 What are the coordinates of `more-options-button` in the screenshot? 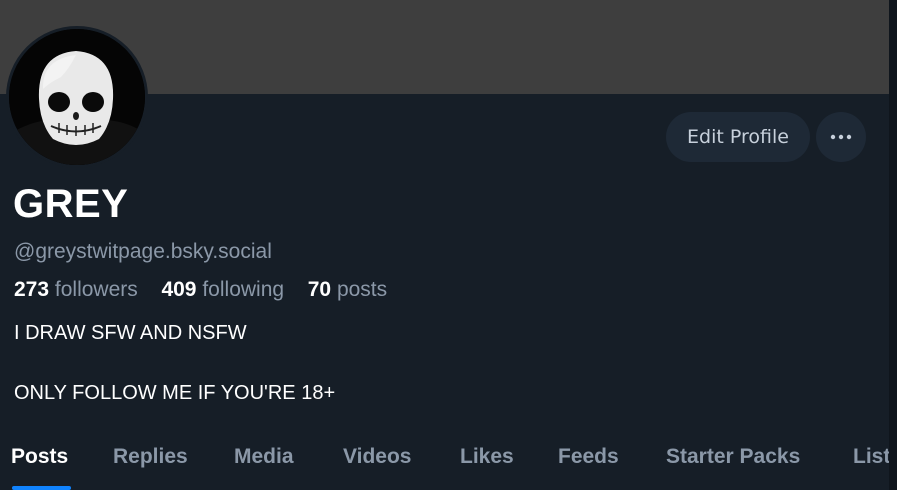 It's located at (841, 137).